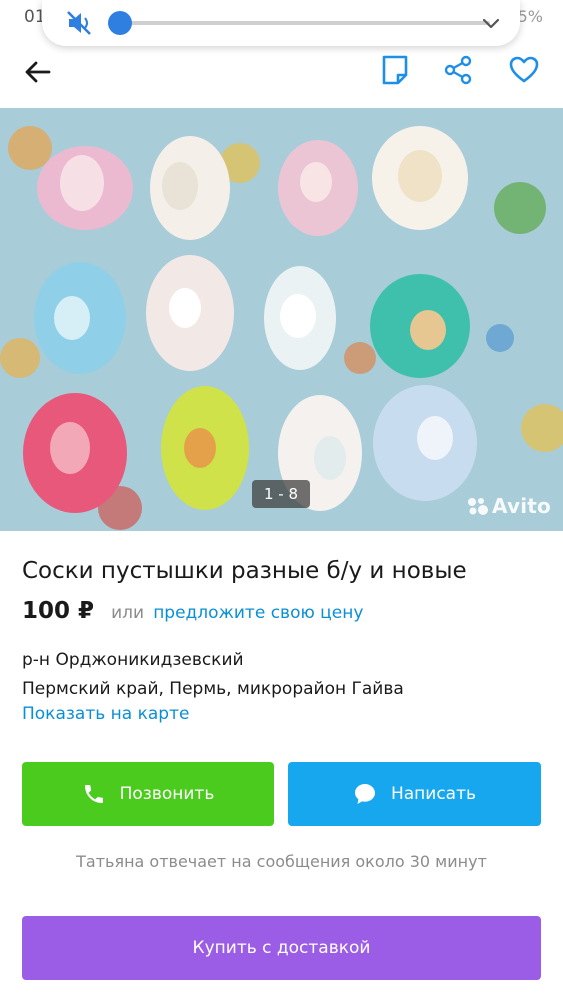 The image size is (563, 1000). Describe the element at coordinates (120, 23) in the screenshot. I see `volume-slider-thumb` at that location.